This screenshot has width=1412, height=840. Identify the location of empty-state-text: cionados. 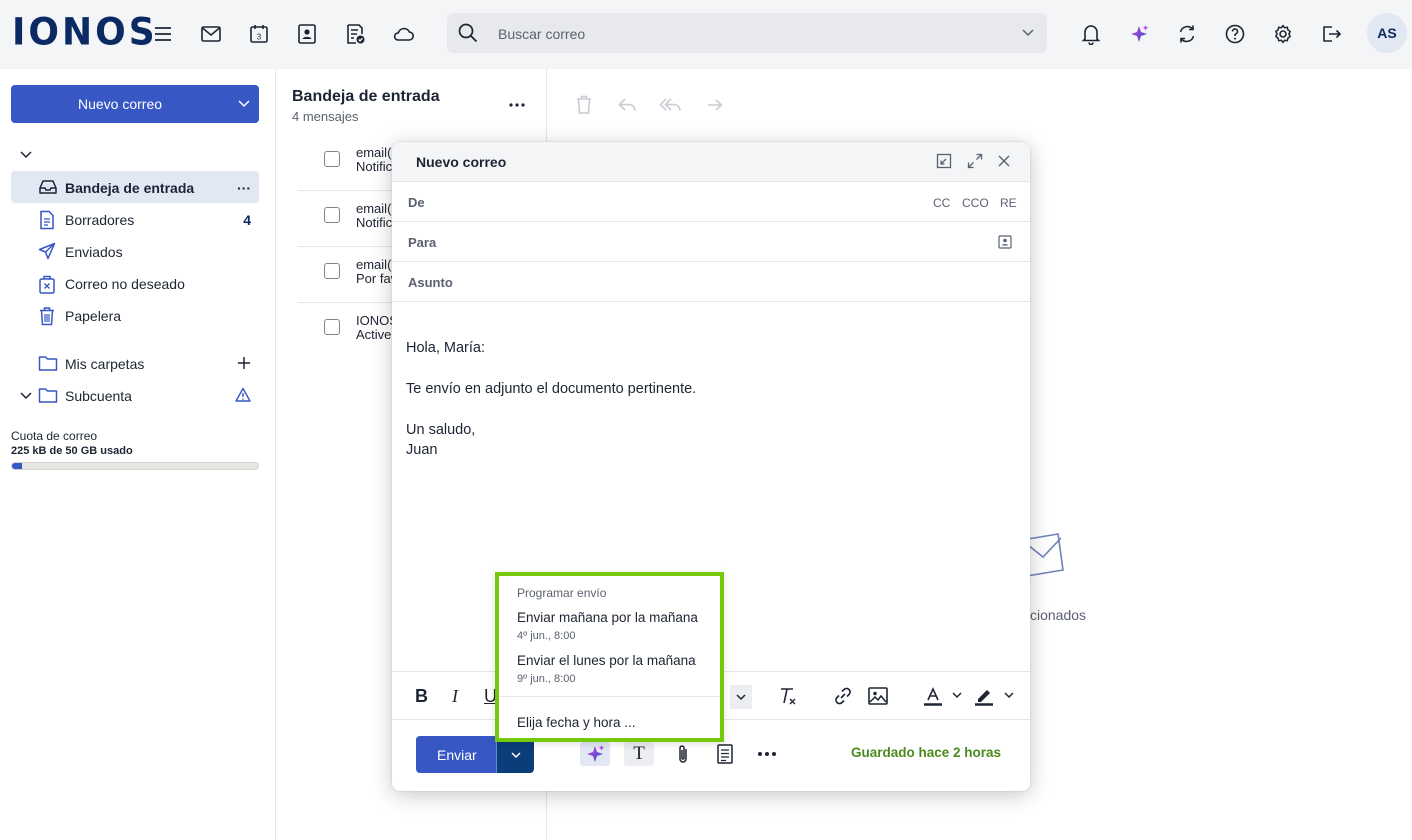
(1058, 615).